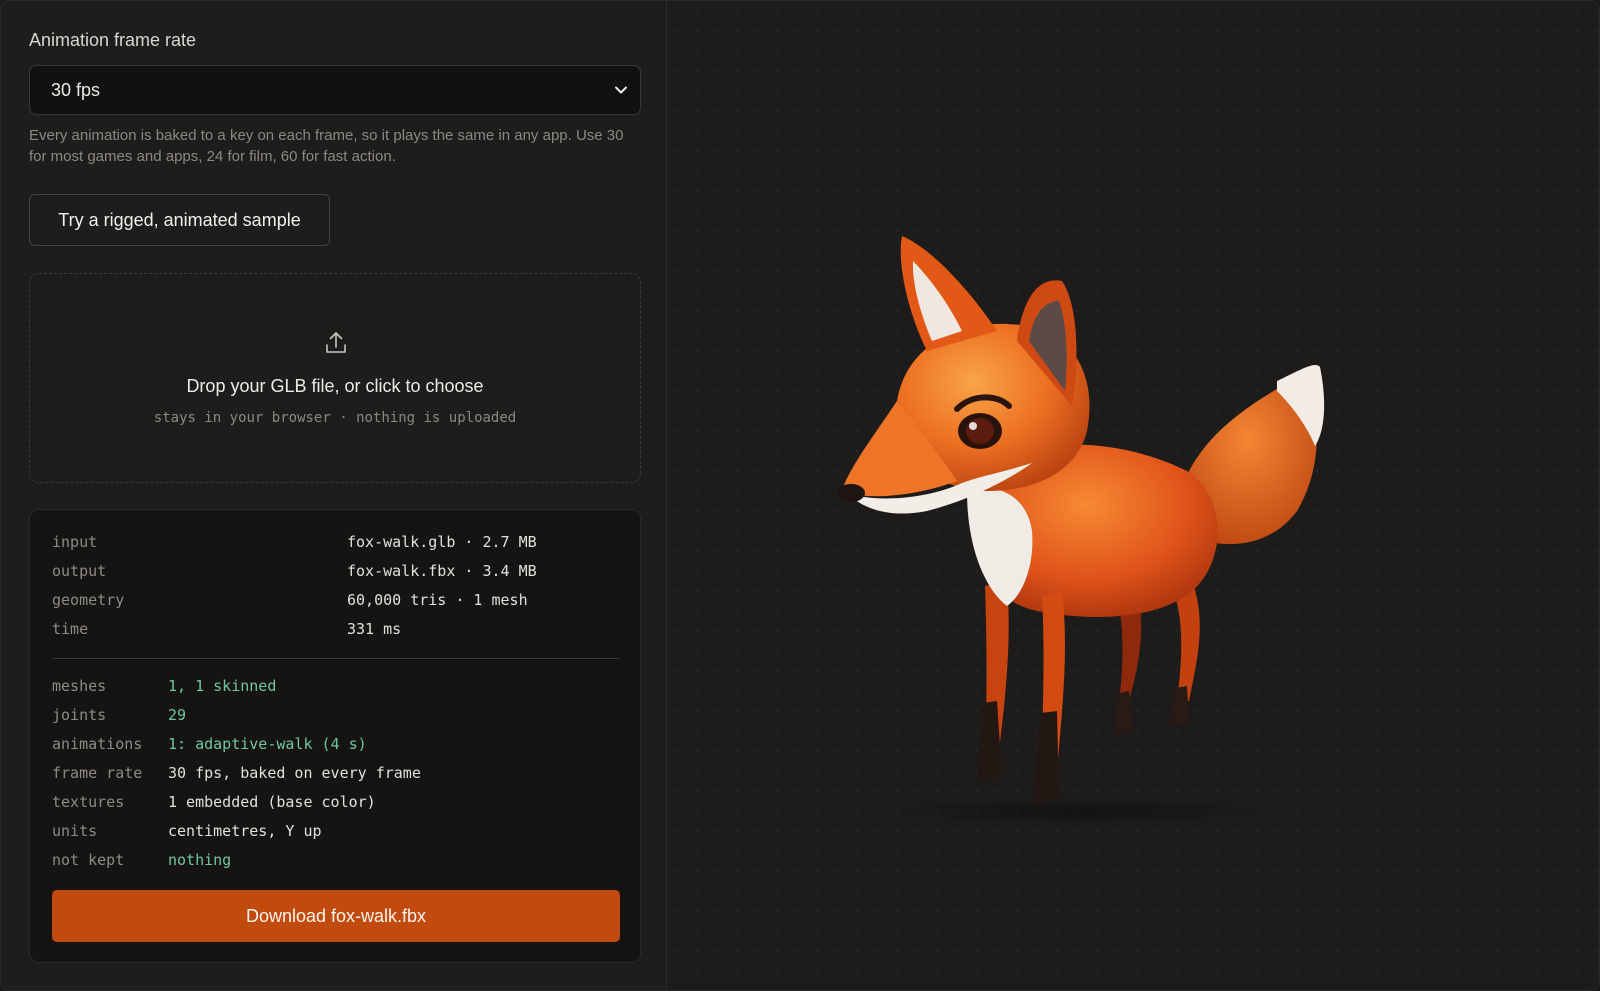  What do you see at coordinates (442, 571) in the screenshot?
I see `report-value: fox-walk.fbx · 3.4 MB` at bounding box center [442, 571].